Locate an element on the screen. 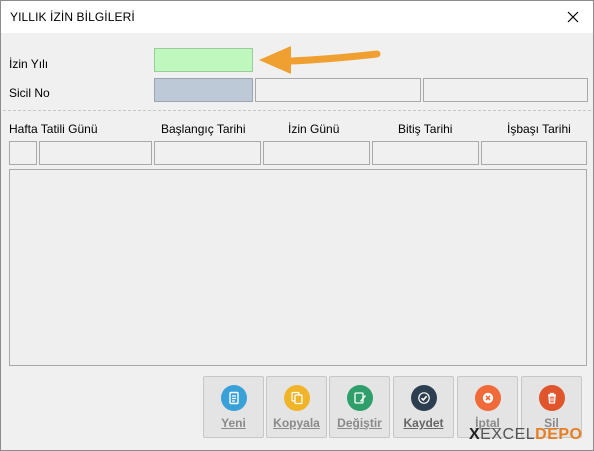 This screenshot has height=451, width=594. edit-icon is located at coordinates (359, 398).